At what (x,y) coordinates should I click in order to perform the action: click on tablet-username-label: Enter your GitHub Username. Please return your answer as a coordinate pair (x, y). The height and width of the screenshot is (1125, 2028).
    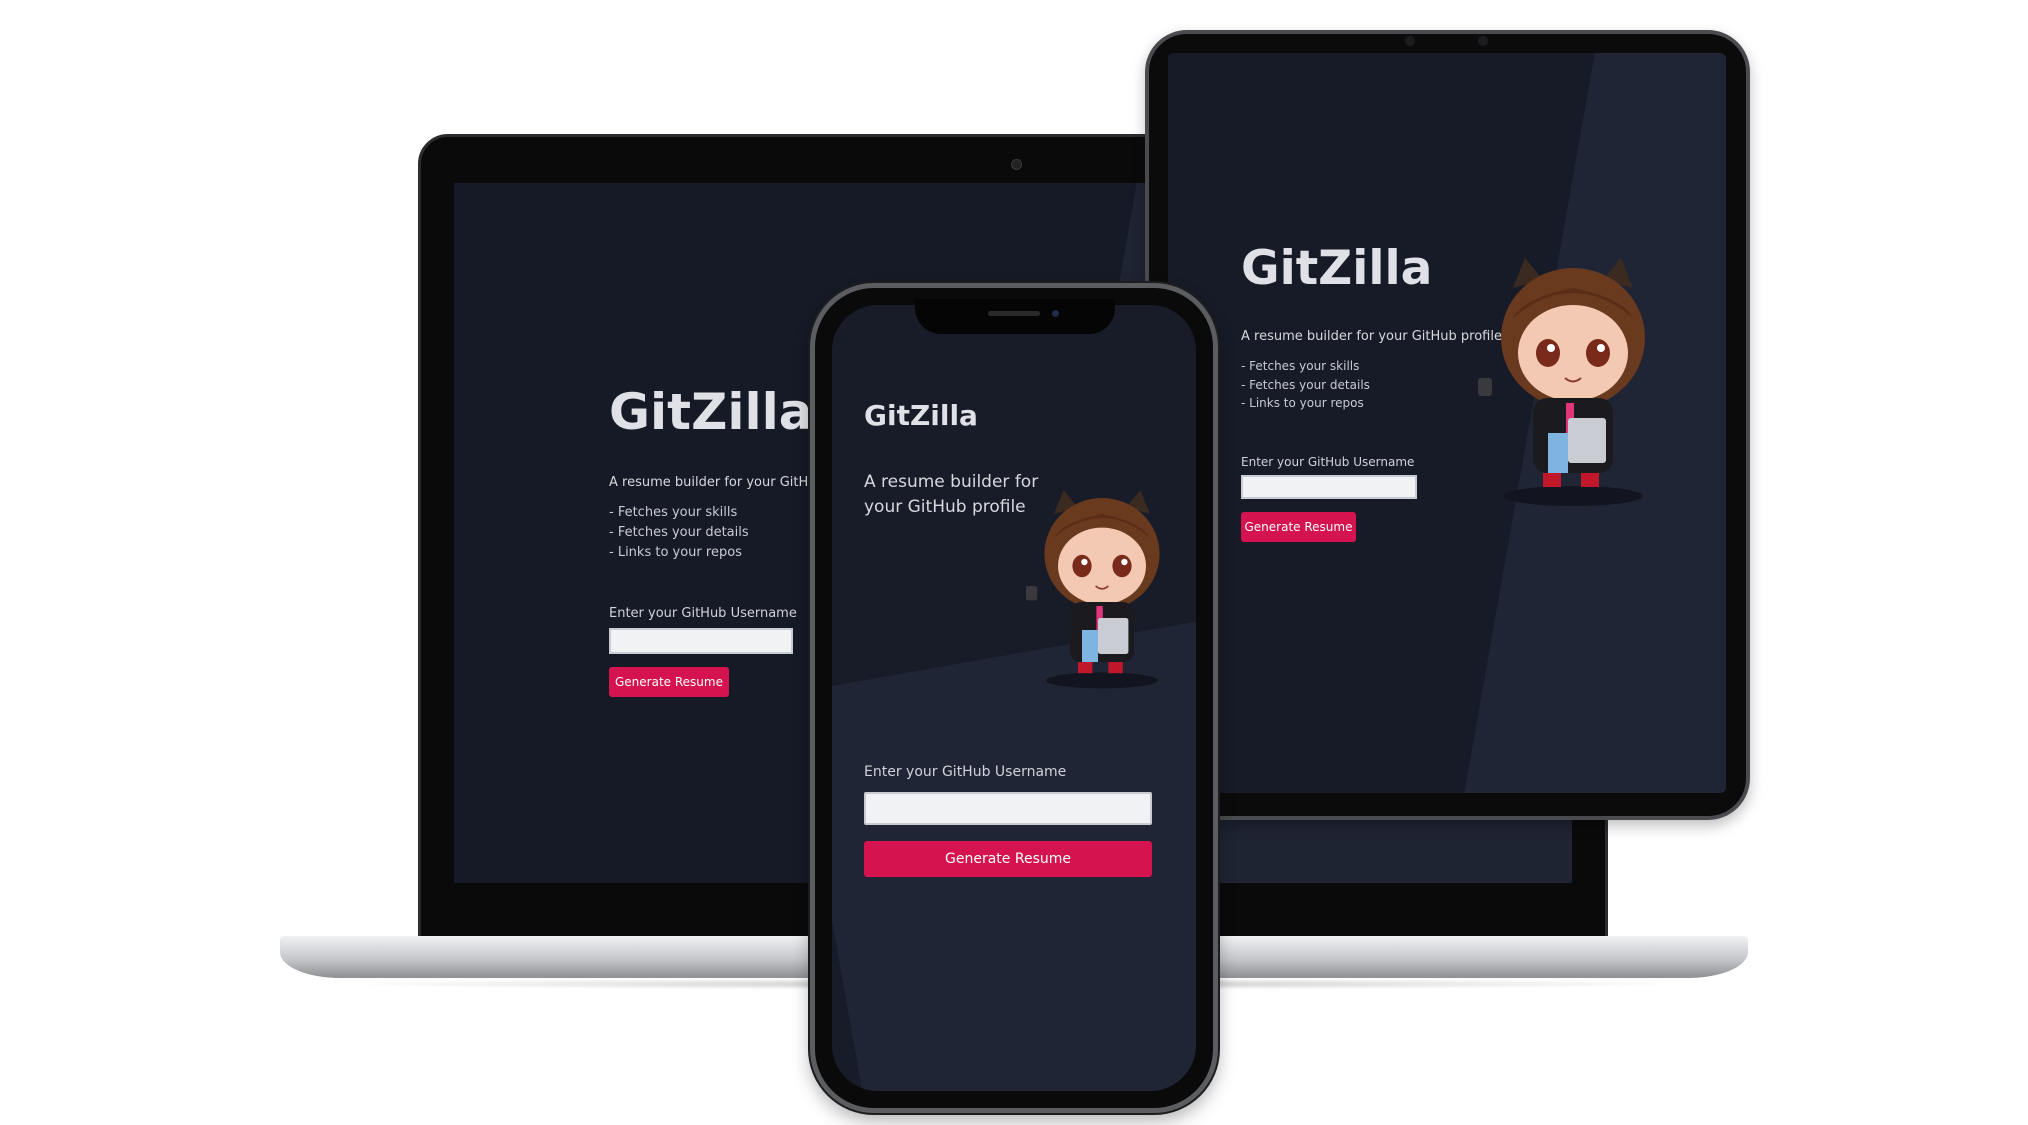
    Looking at the image, I should click on (1328, 462).